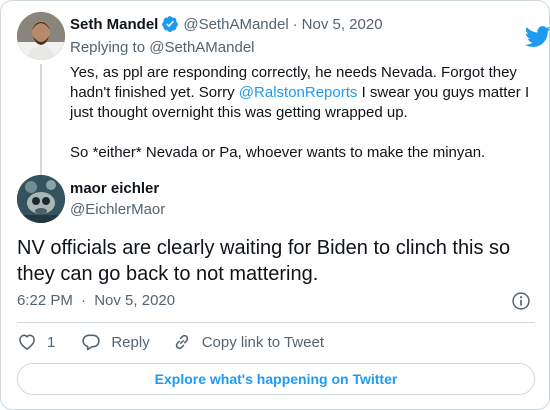 This screenshot has width=550, height=410. What do you see at coordinates (45, 300) in the screenshot?
I see `main-tweet-time: 6:22 PM` at bounding box center [45, 300].